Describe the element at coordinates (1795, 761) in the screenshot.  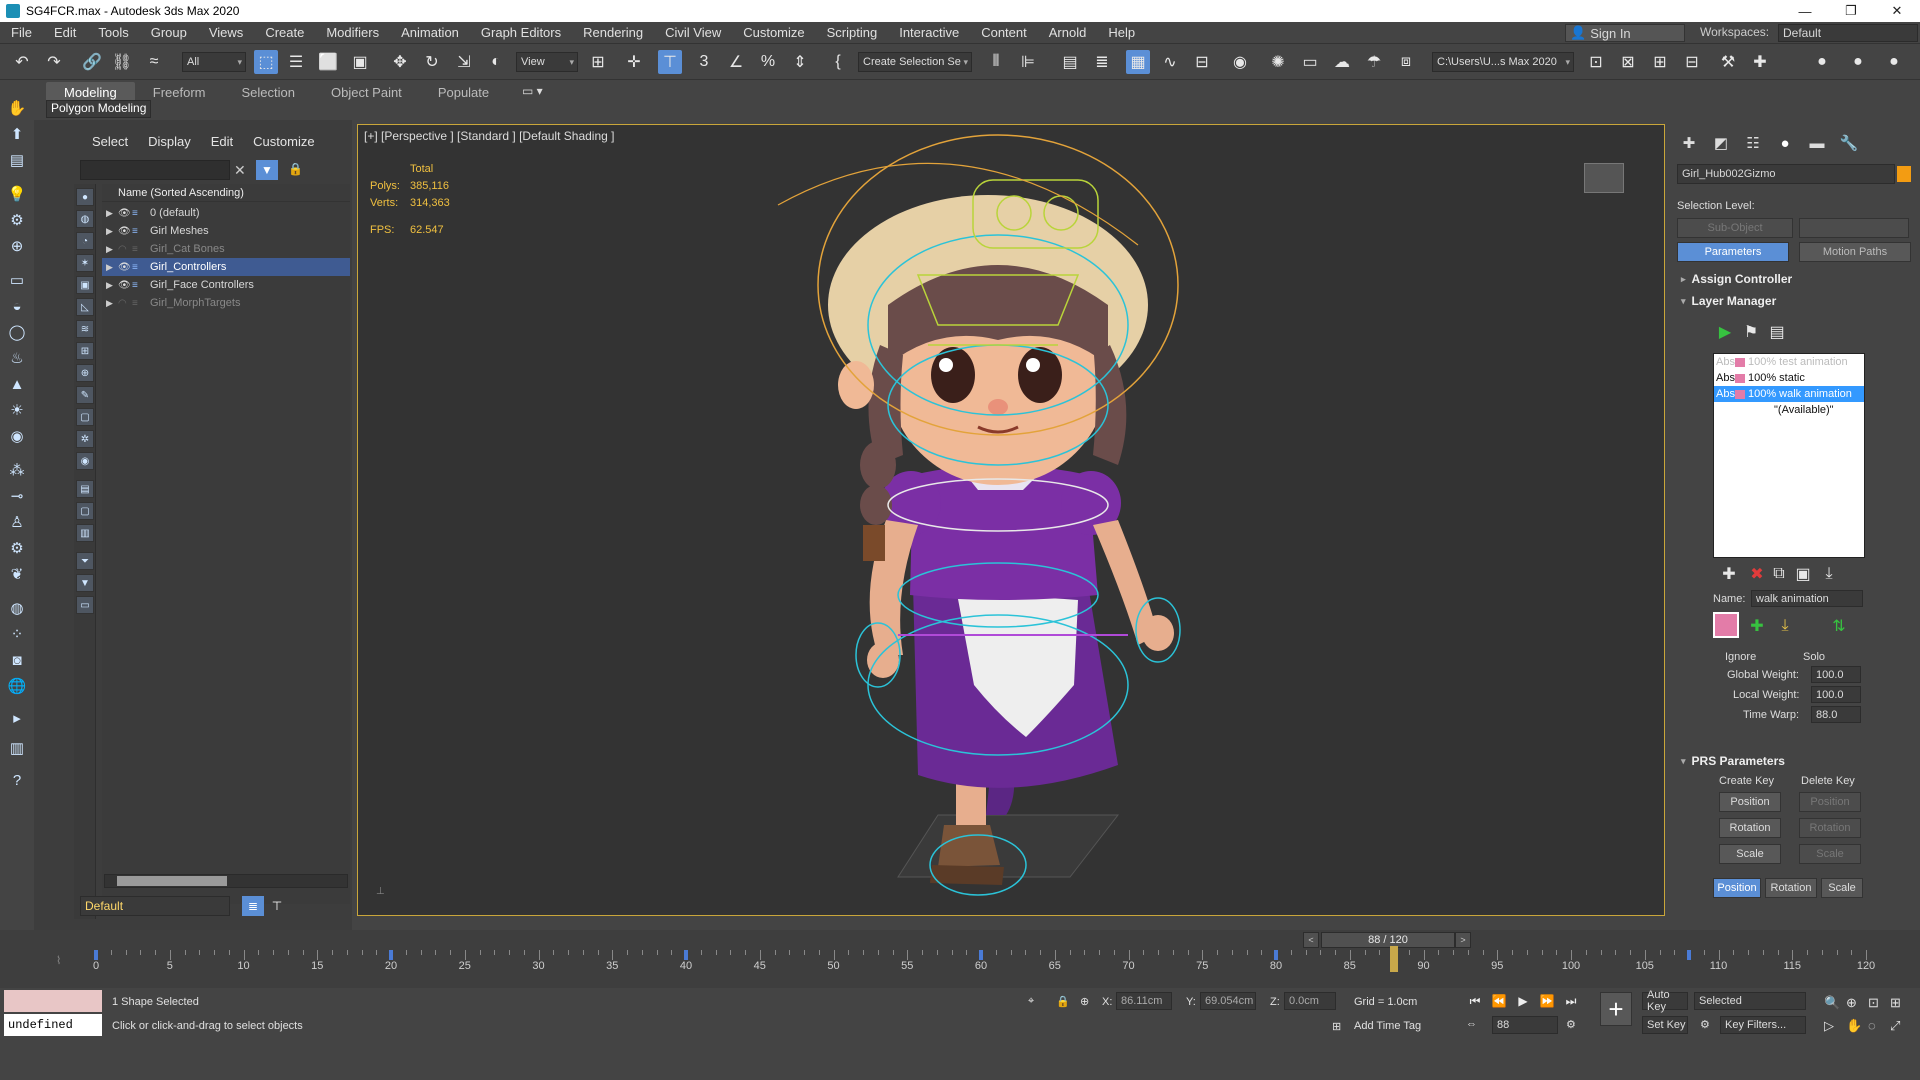
I see `prs-parameters-rollout: PRS Parameters` at that location.